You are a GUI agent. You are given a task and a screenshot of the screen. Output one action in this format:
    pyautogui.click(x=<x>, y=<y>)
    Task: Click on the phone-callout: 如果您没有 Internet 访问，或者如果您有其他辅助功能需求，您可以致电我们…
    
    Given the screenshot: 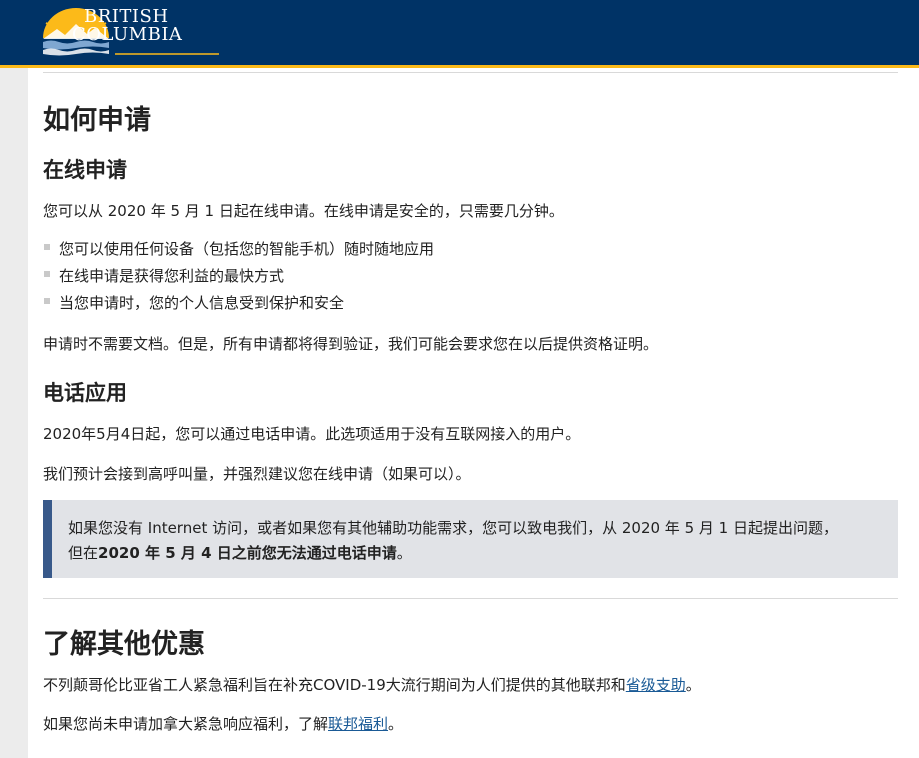 What is the action you would take?
    pyautogui.click(x=470, y=539)
    